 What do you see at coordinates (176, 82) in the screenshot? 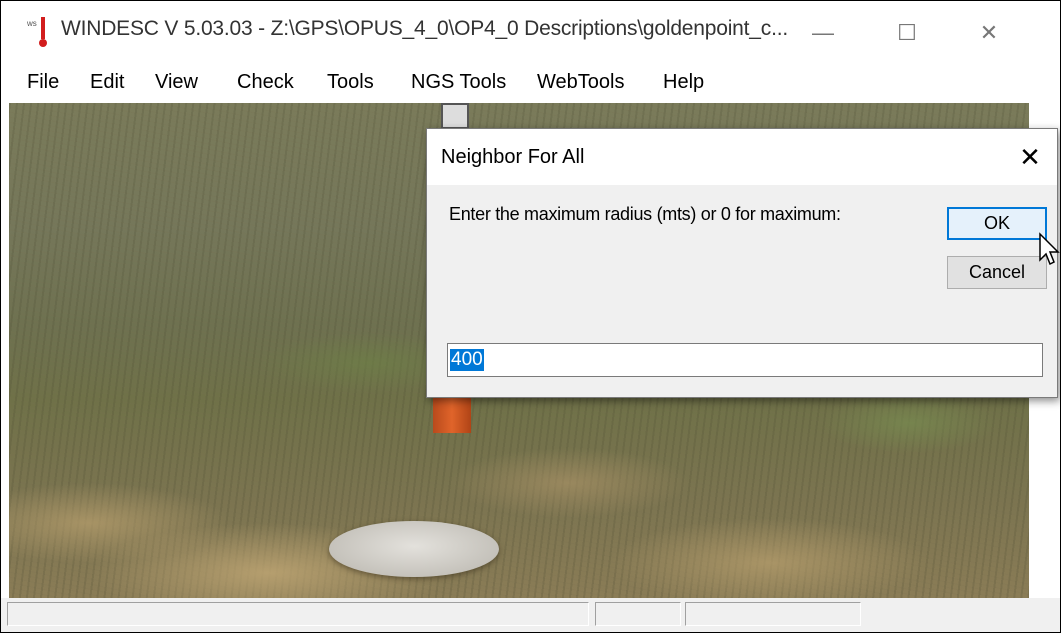
I see `menu-view: View` at bounding box center [176, 82].